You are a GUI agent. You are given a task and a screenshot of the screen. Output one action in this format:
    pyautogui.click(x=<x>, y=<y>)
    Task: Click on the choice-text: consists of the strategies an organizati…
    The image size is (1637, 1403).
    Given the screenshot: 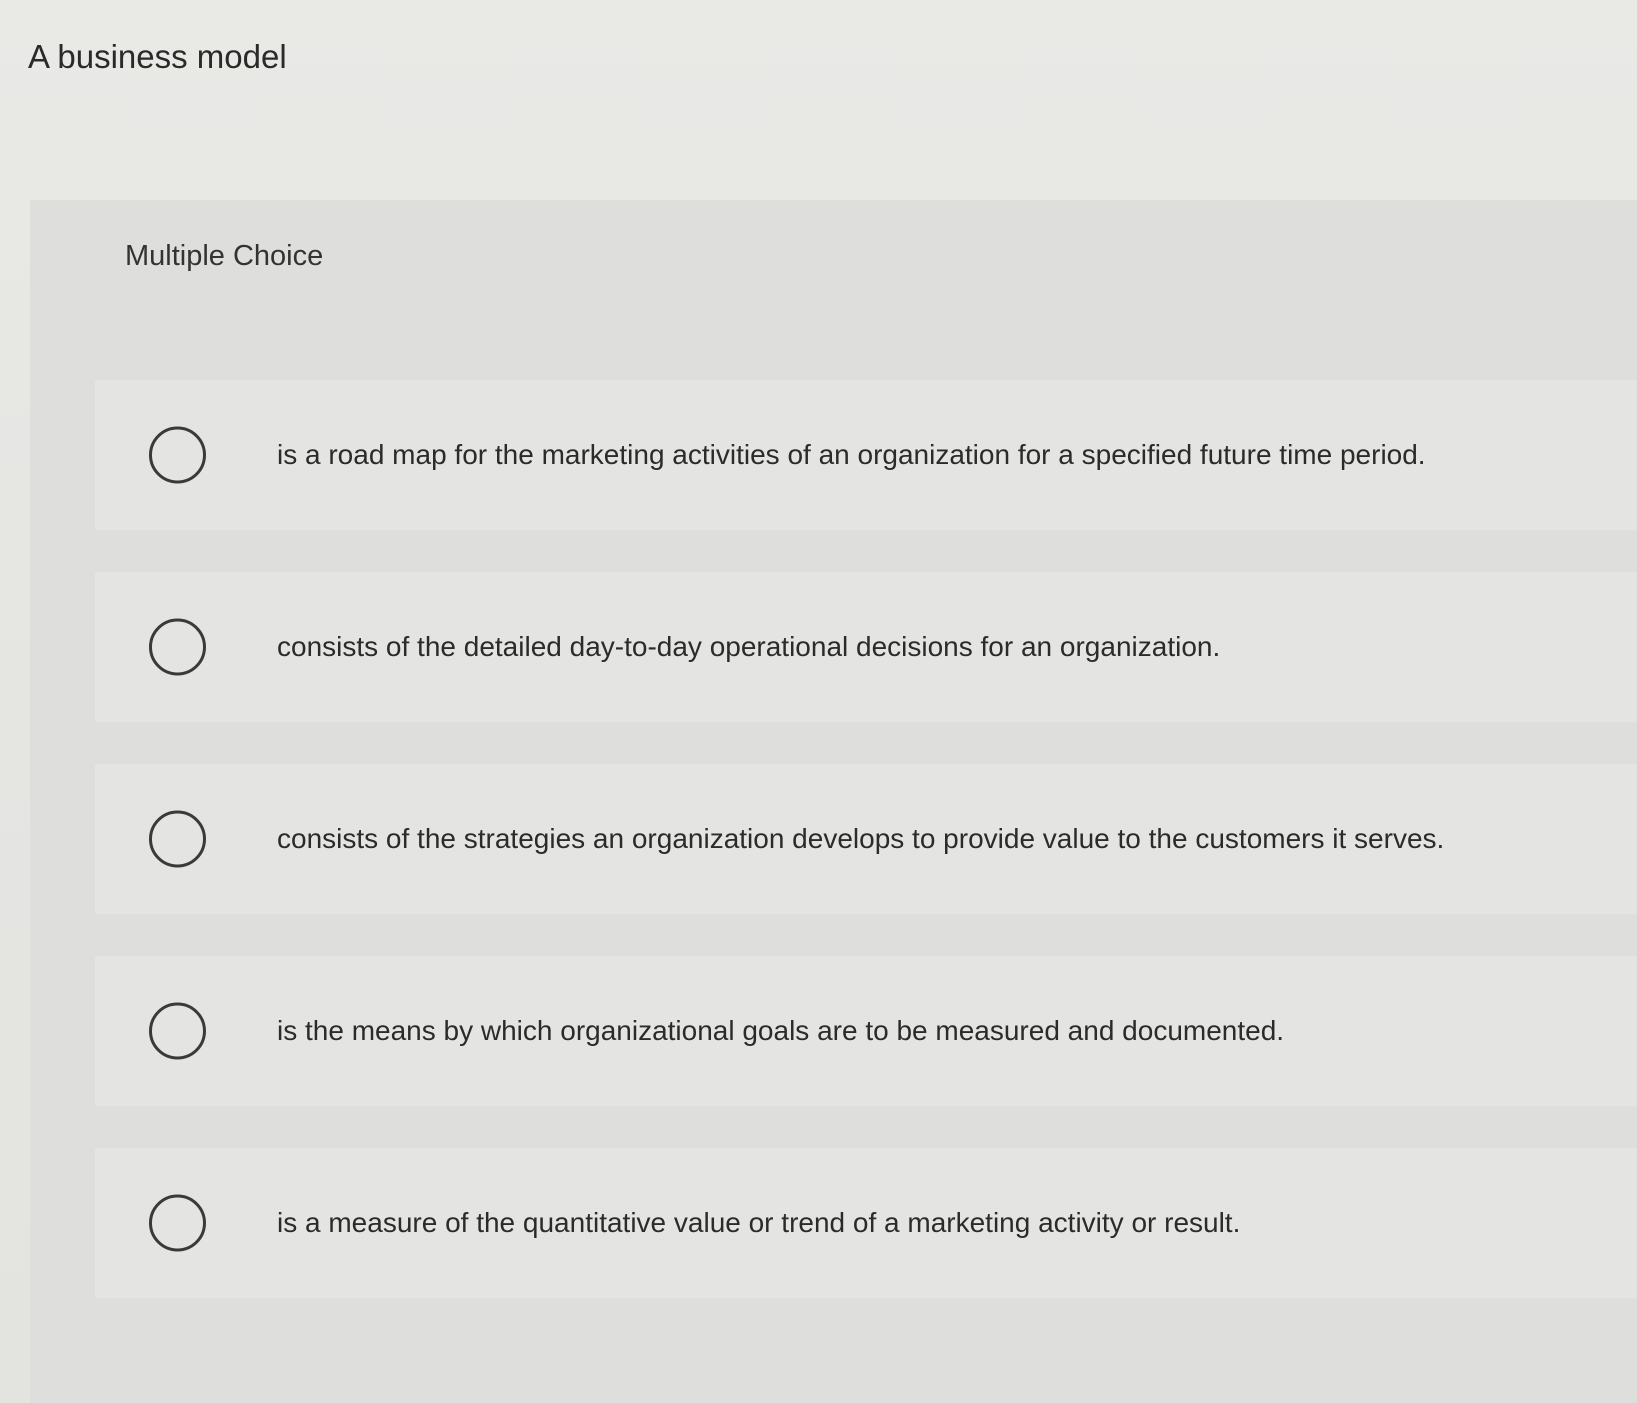 What is the action you would take?
    pyautogui.click(x=861, y=838)
    